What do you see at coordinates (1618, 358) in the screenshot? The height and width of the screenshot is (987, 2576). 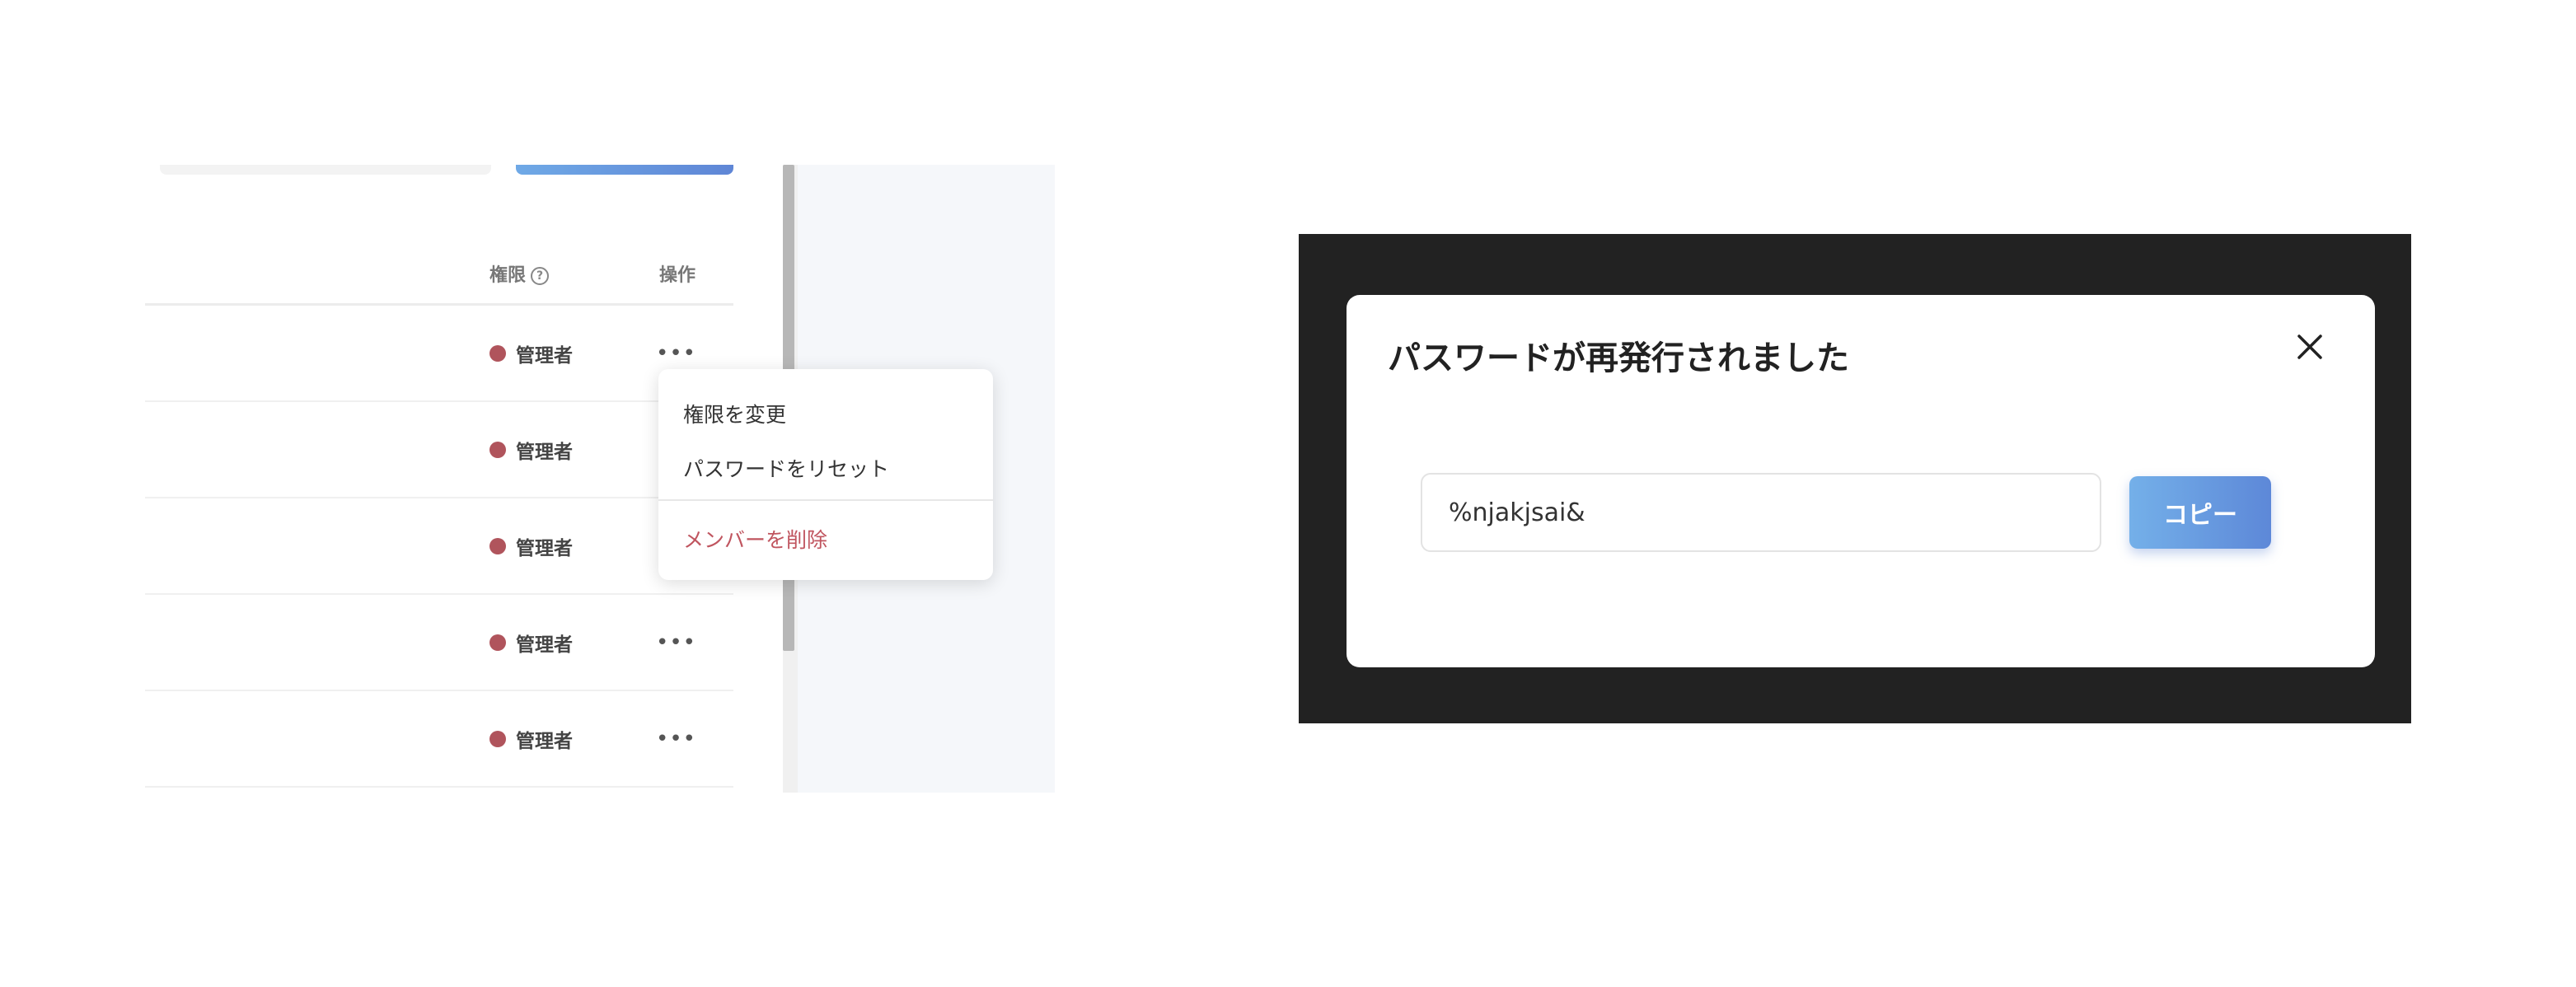 I see `dialog-title: パスワードが再発行されました` at bounding box center [1618, 358].